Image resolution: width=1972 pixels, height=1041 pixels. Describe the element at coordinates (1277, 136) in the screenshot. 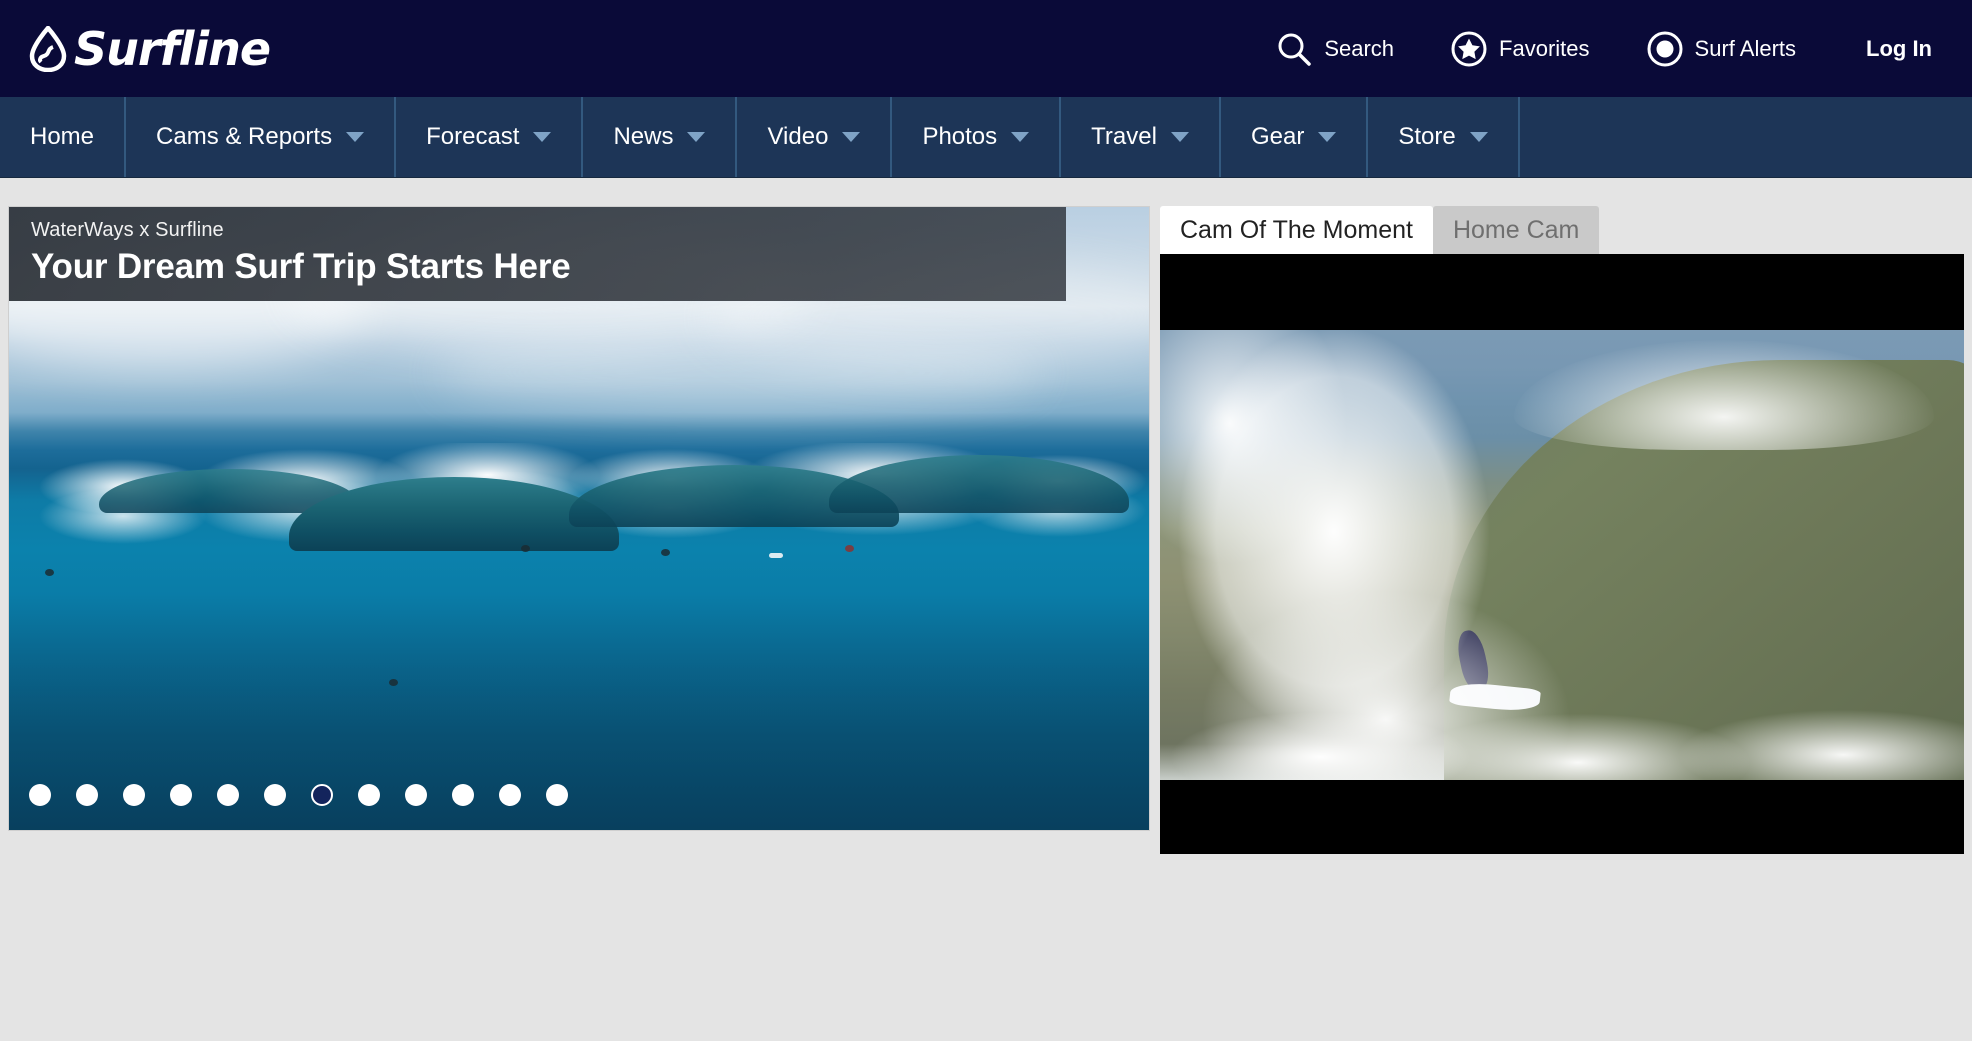

I see `nav-label: Gear` at that location.